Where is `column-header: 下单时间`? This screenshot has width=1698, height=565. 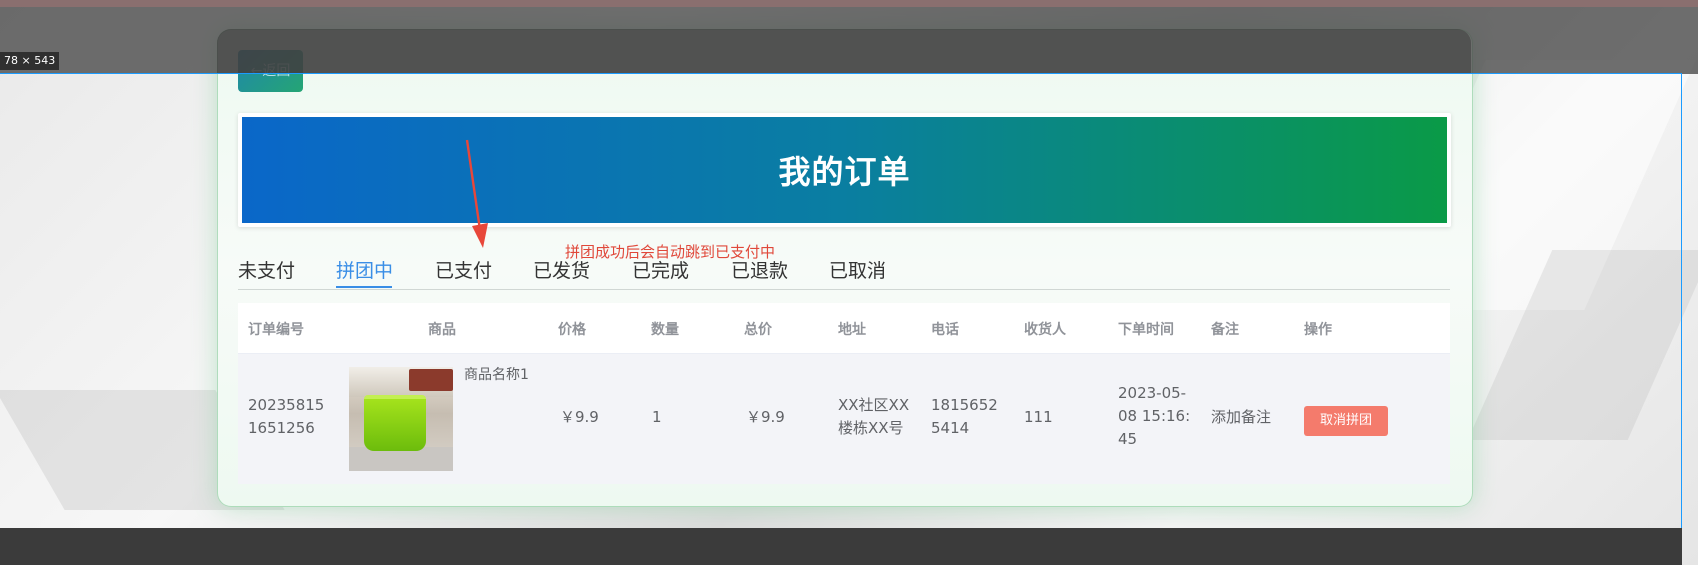 column-header: 下单时间 is located at coordinates (1146, 330).